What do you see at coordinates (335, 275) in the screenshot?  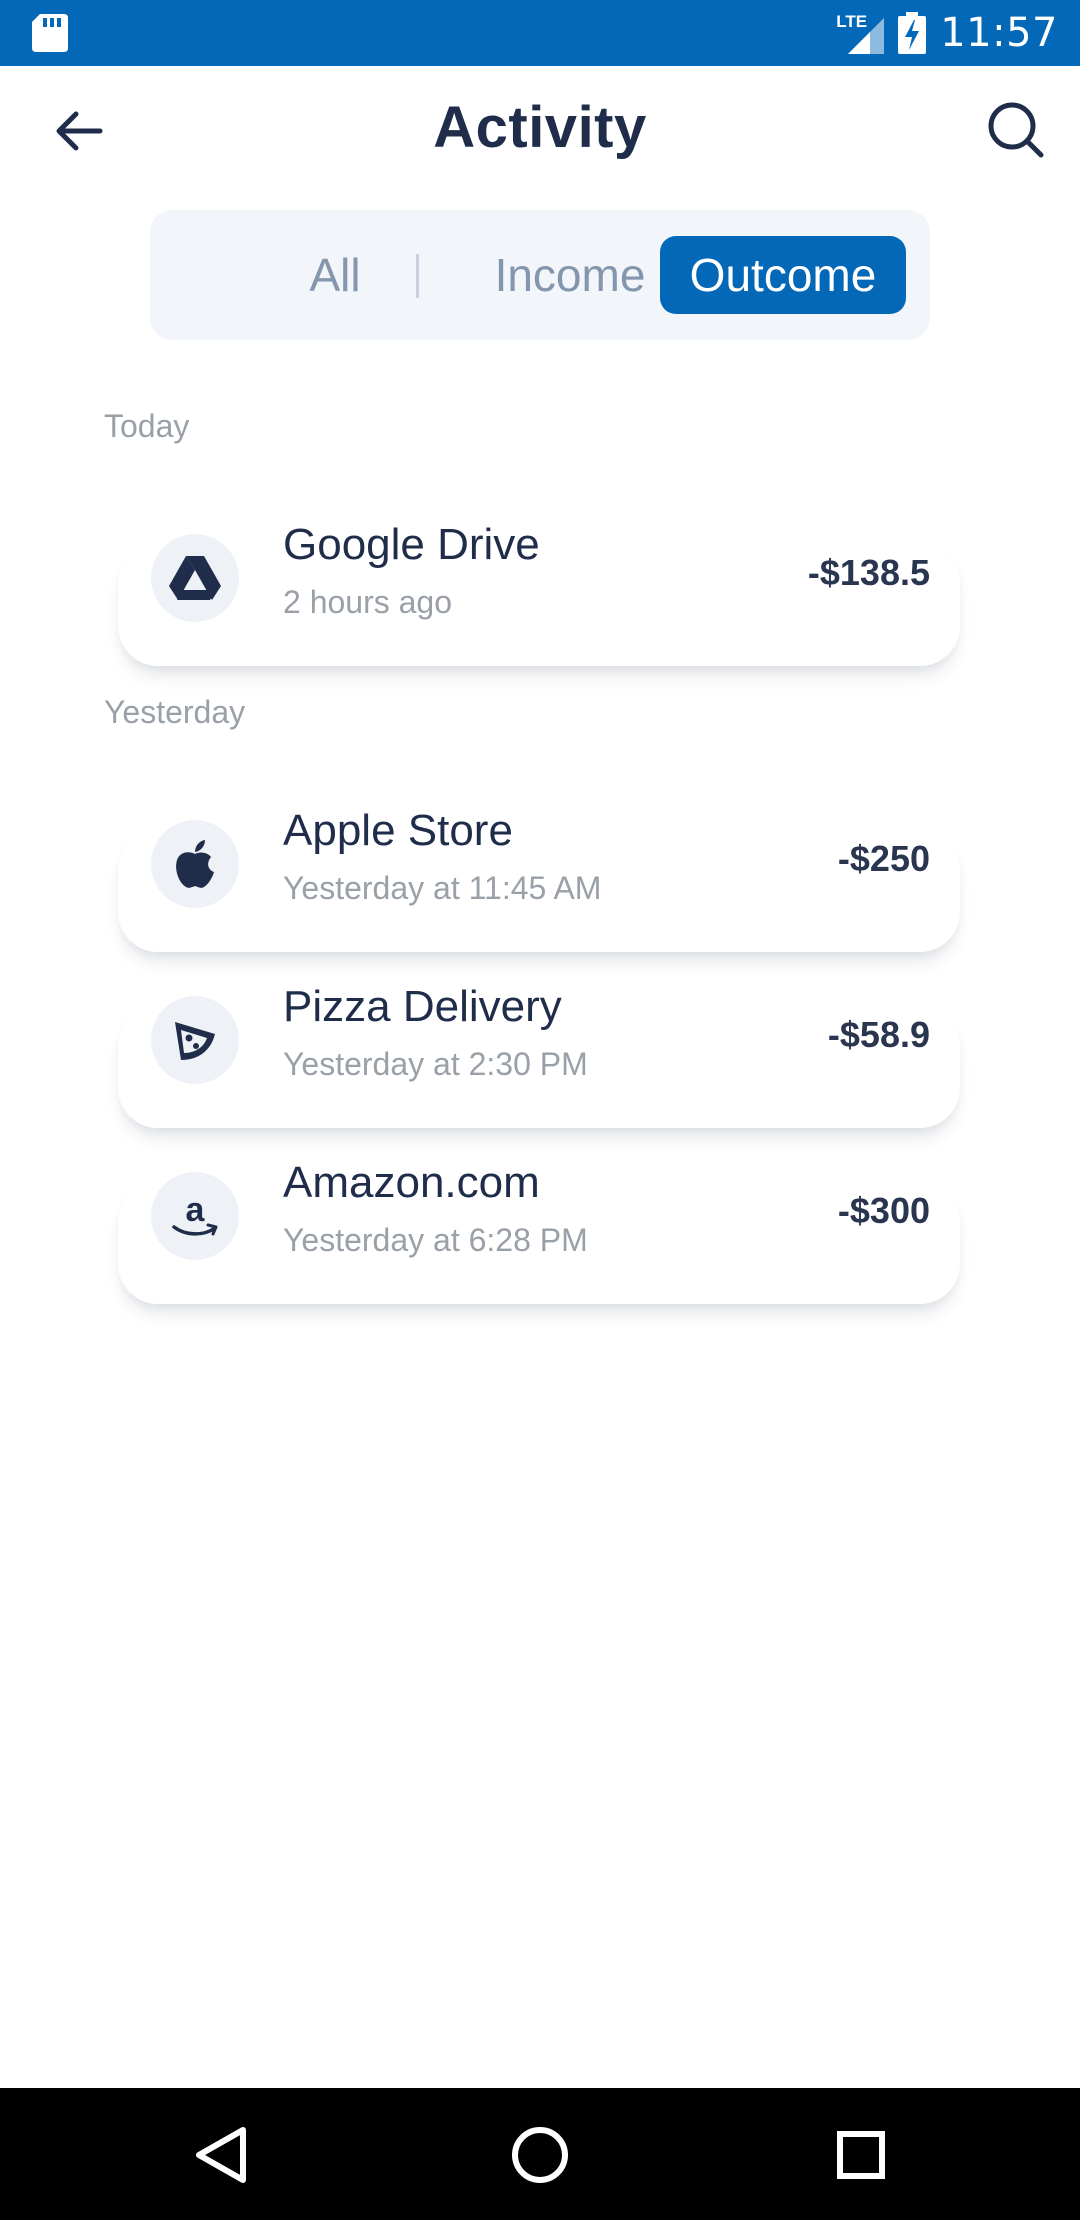 I see `tab-all: All` at bounding box center [335, 275].